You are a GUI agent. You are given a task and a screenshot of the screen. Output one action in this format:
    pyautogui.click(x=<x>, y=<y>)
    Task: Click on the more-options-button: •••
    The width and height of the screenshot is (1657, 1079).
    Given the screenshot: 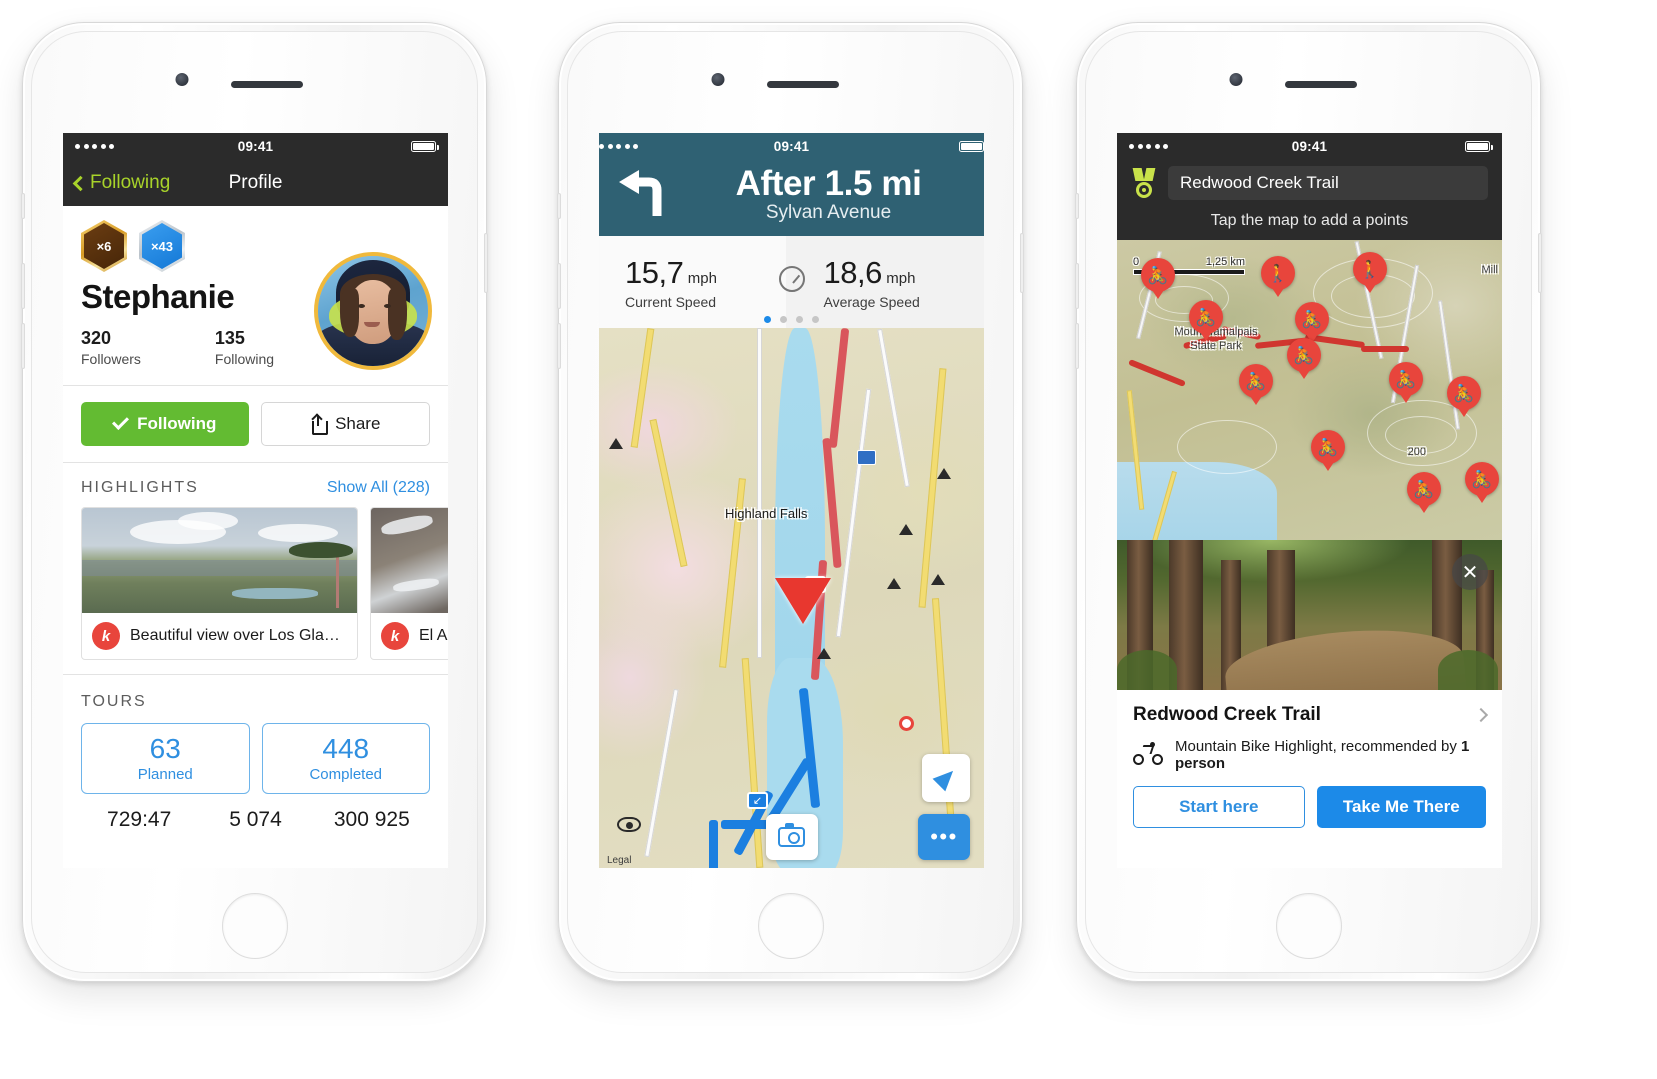 What is the action you would take?
    pyautogui.click(x=944, y=837)
    